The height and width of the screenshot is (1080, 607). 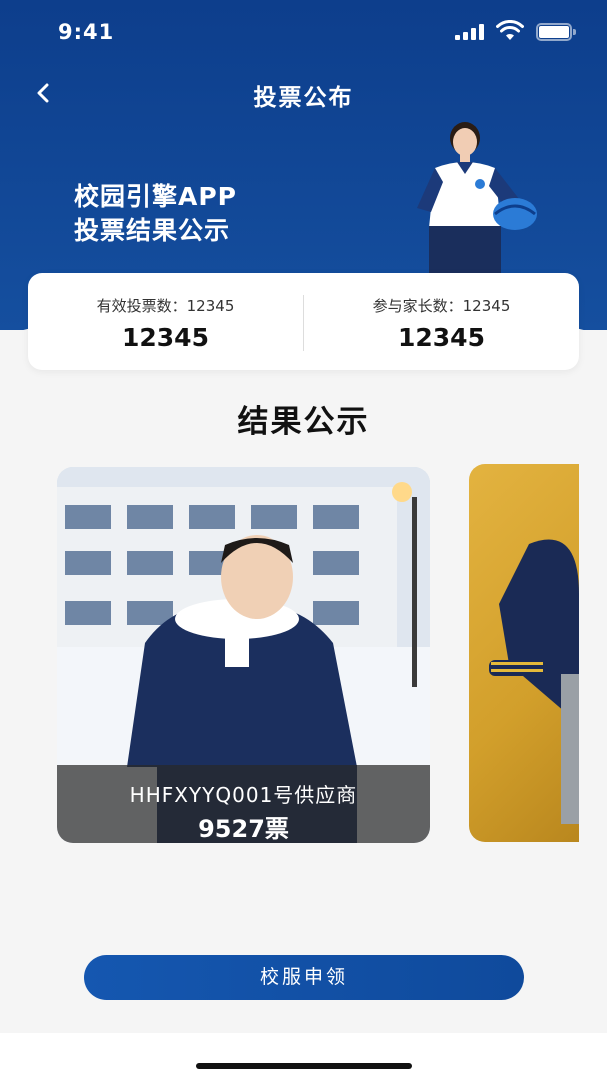 I want to click on parents-value: 12345, so click(x=441, y=337).